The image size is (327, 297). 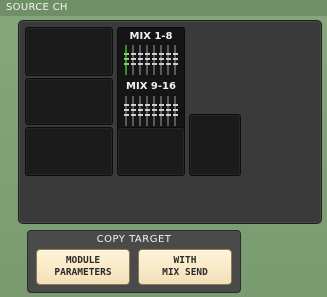 What do you see at coordinates (151, 36) in the screenshot?
I see `mix-1-8-label: MIX 1-8` at bounding box center [151, 36].